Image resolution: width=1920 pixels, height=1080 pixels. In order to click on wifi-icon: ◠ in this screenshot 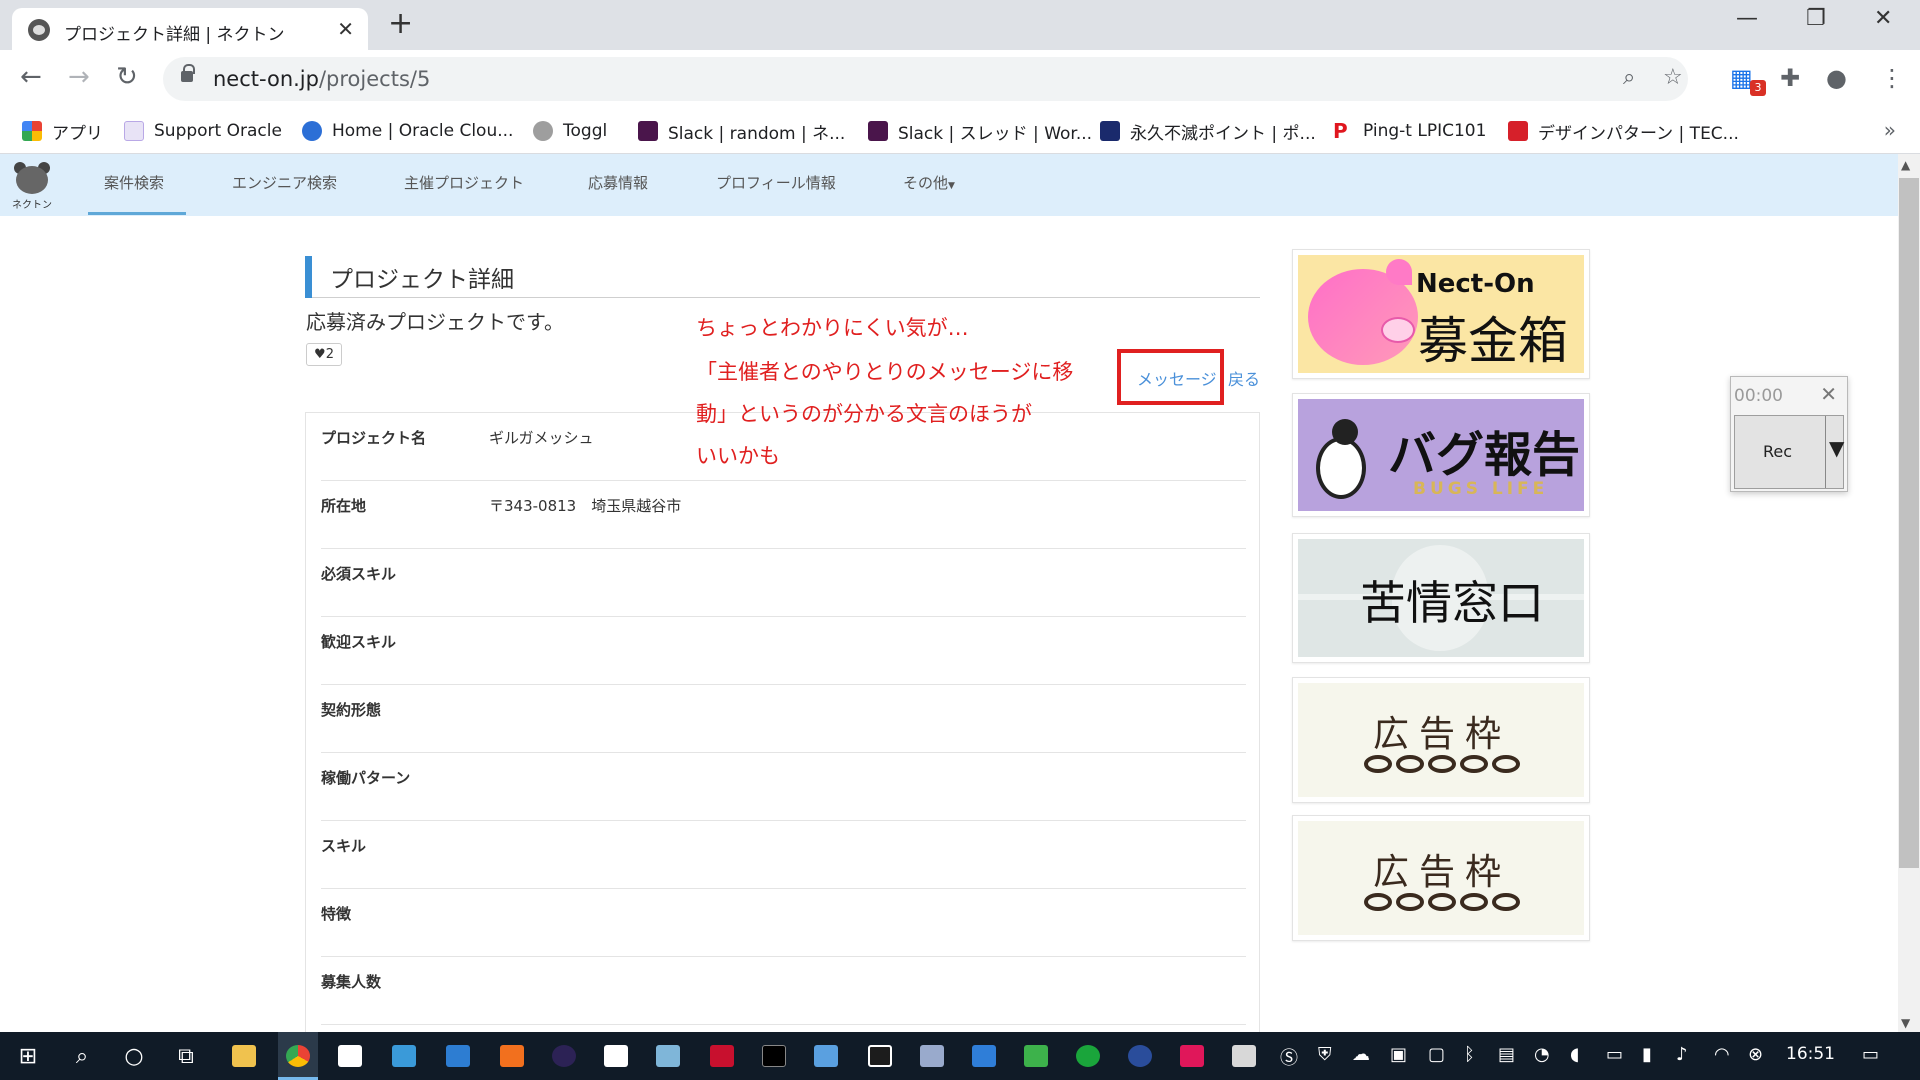, I will do `click(1722, 1054)`.